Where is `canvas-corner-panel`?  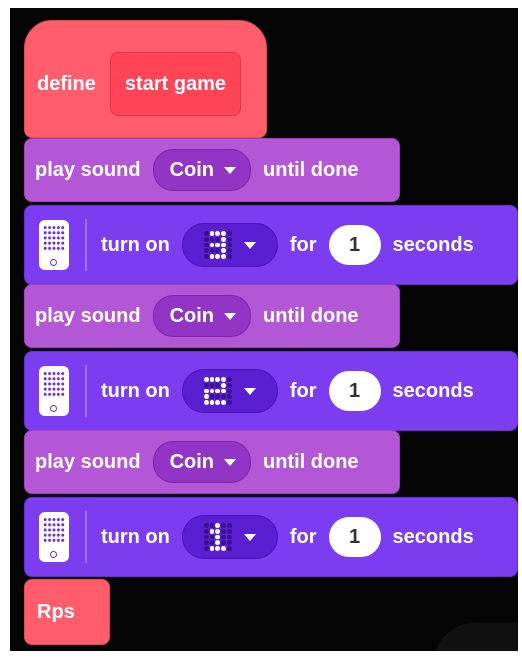 canvas-corner-panel is located at coordinates (476, 637).